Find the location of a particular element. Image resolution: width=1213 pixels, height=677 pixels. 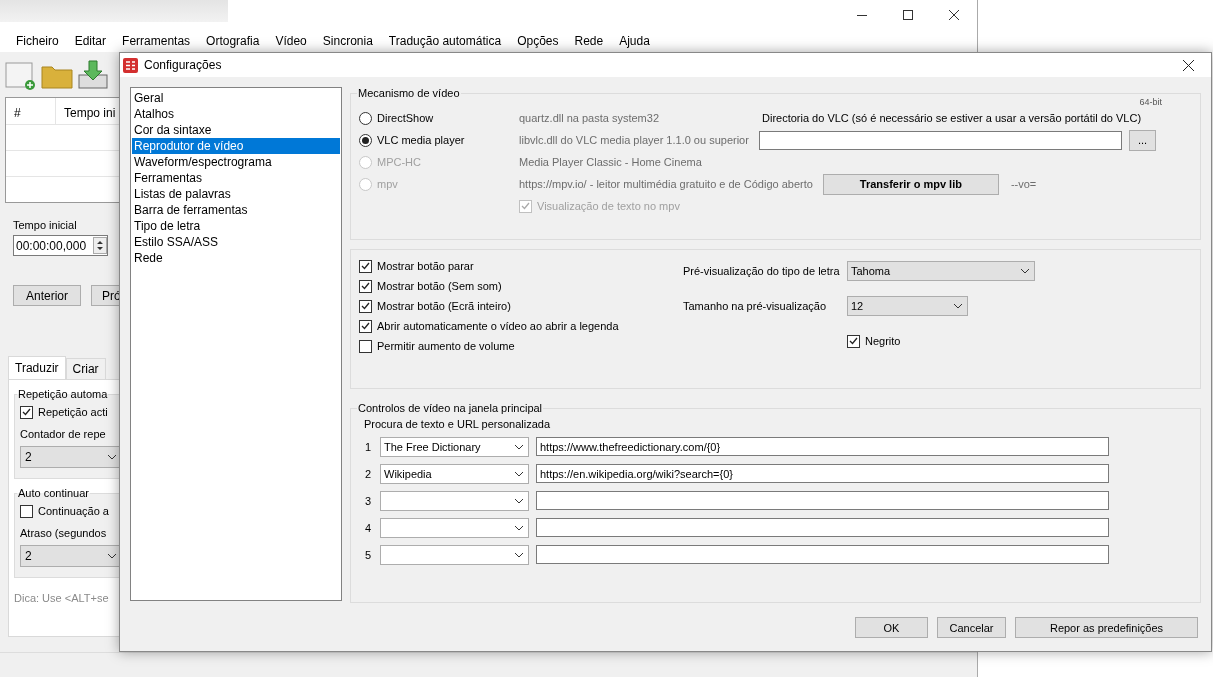

vo-label: --vo= is located at coordinates (1023, 184).